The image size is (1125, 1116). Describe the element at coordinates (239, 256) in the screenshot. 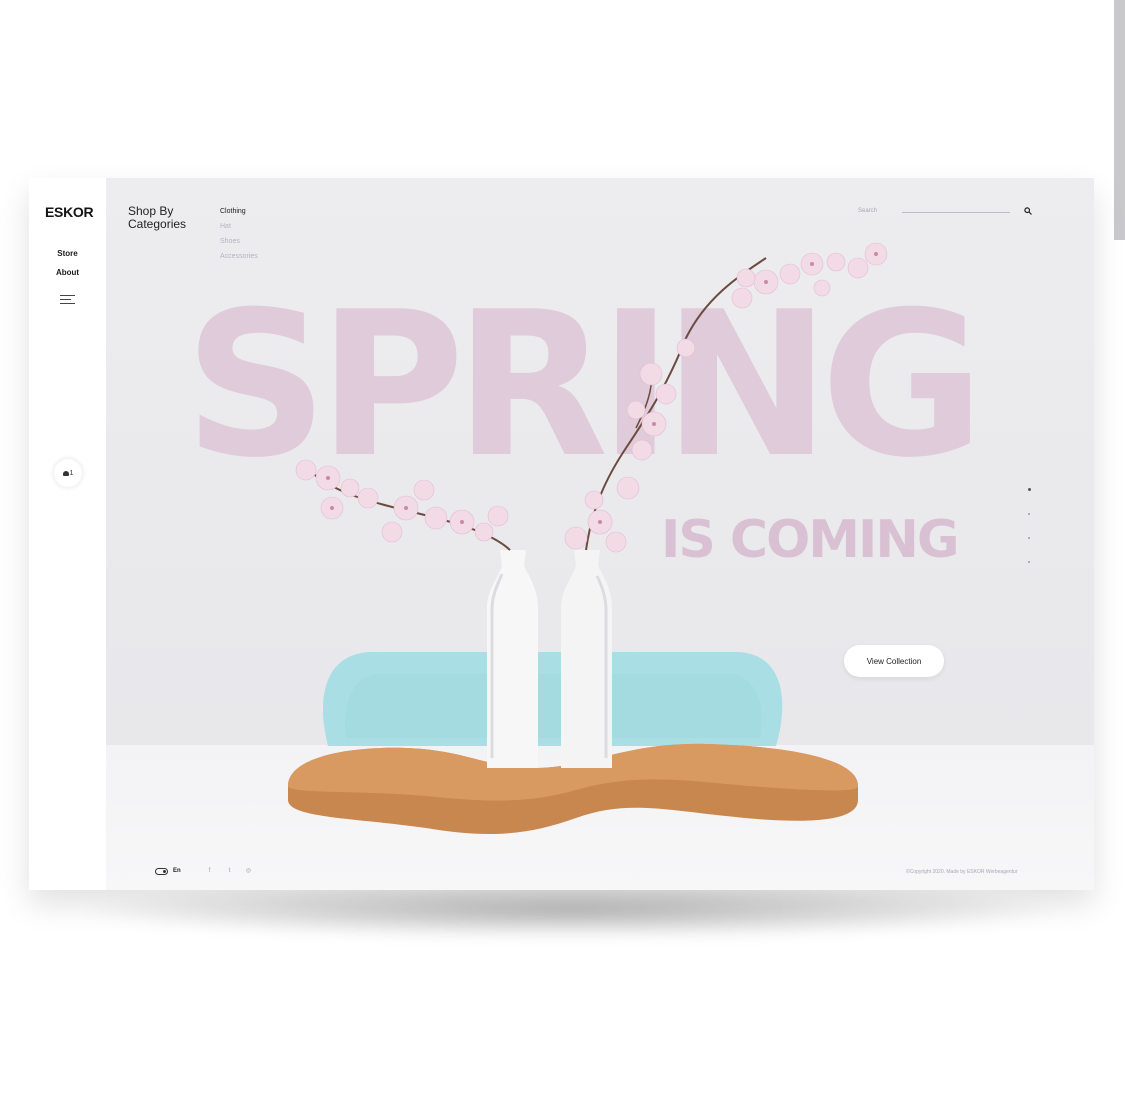

I see `category-link-accessories: Accessories` at that location.